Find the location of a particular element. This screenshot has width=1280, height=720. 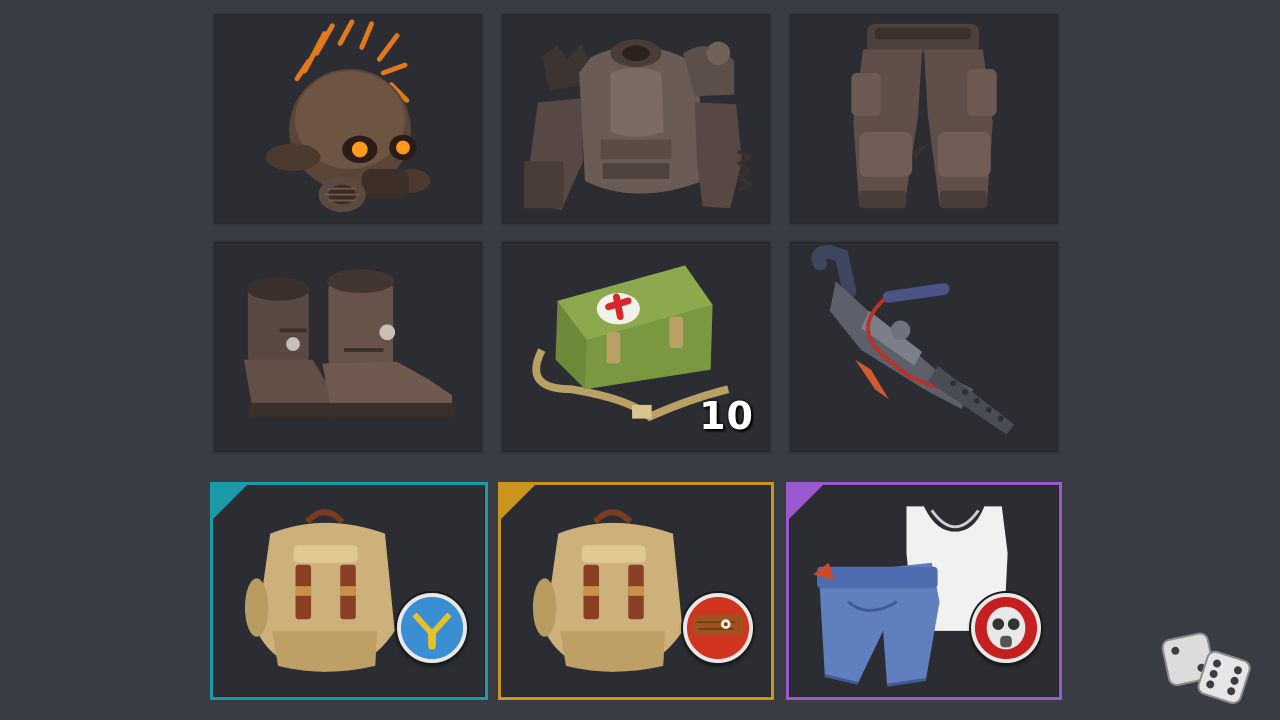

flamethrower-icon is located at coordinates (913, 339).